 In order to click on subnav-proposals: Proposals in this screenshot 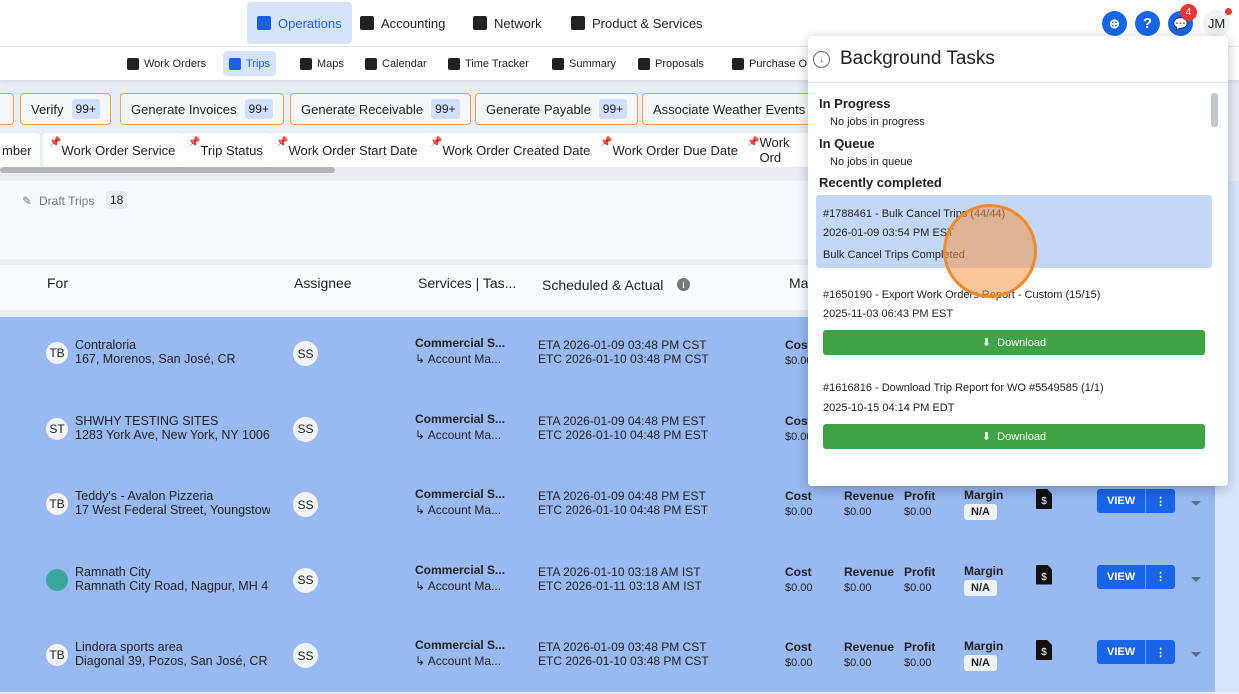, I will do `click(671, 63)`.